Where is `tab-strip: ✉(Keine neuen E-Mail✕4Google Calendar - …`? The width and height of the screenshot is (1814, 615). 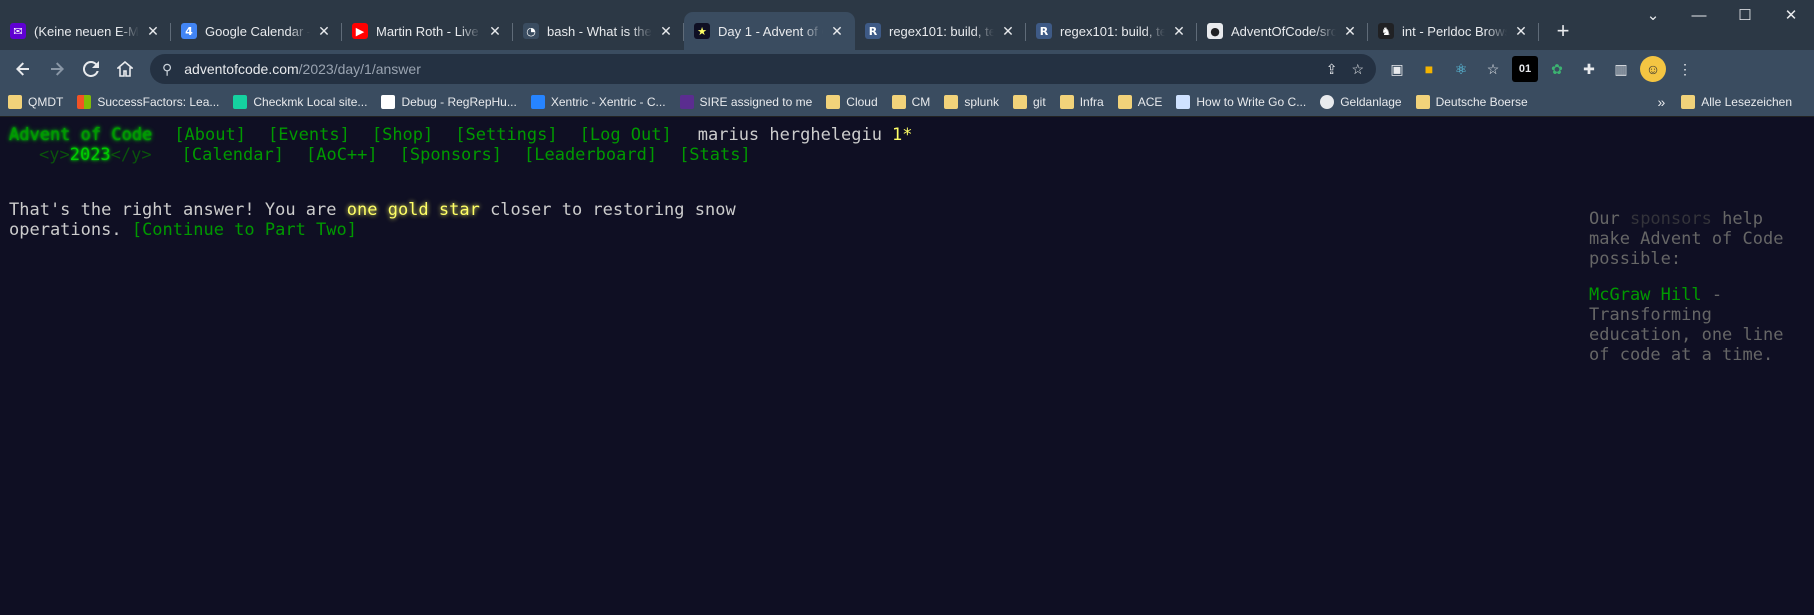 tab-strip: ✉(Keine neuen E-Mail✕4Google Calendar - … is located at coordinates (907, 25).